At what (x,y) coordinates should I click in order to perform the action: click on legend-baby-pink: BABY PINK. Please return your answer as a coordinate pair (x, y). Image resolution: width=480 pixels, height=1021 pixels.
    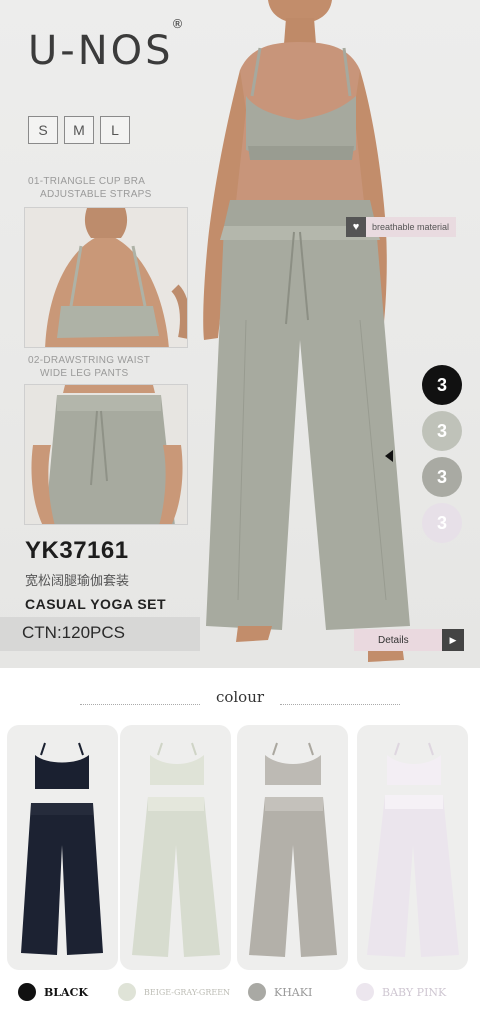
    Looking at the image, I should click on (401, 992).